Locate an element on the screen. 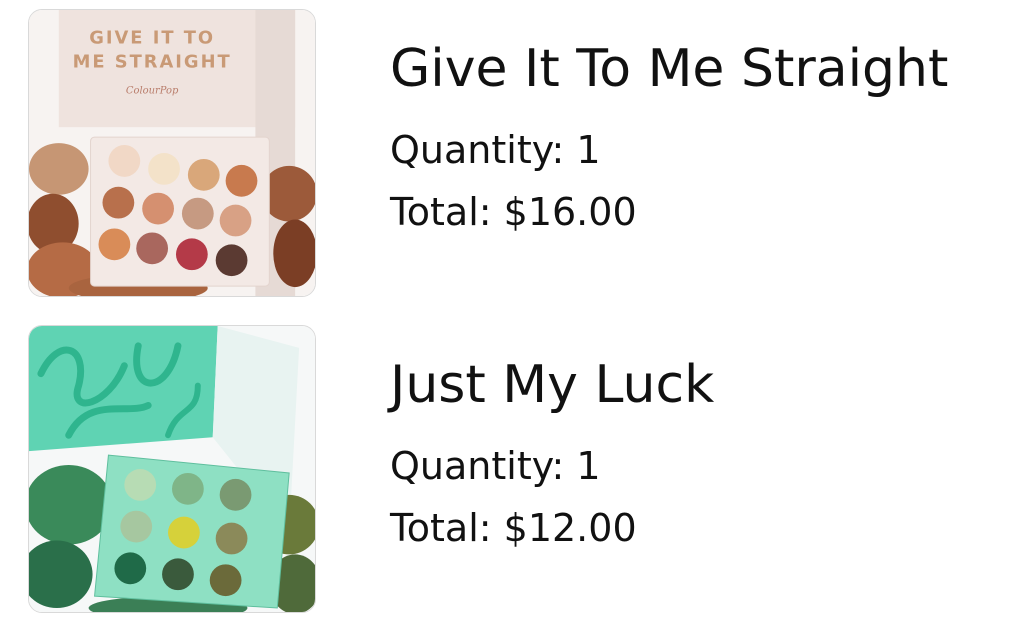 The width and height of the screenshot is (1024, 617). eyeshadow-palette-image is located at coordinates (172, 469).